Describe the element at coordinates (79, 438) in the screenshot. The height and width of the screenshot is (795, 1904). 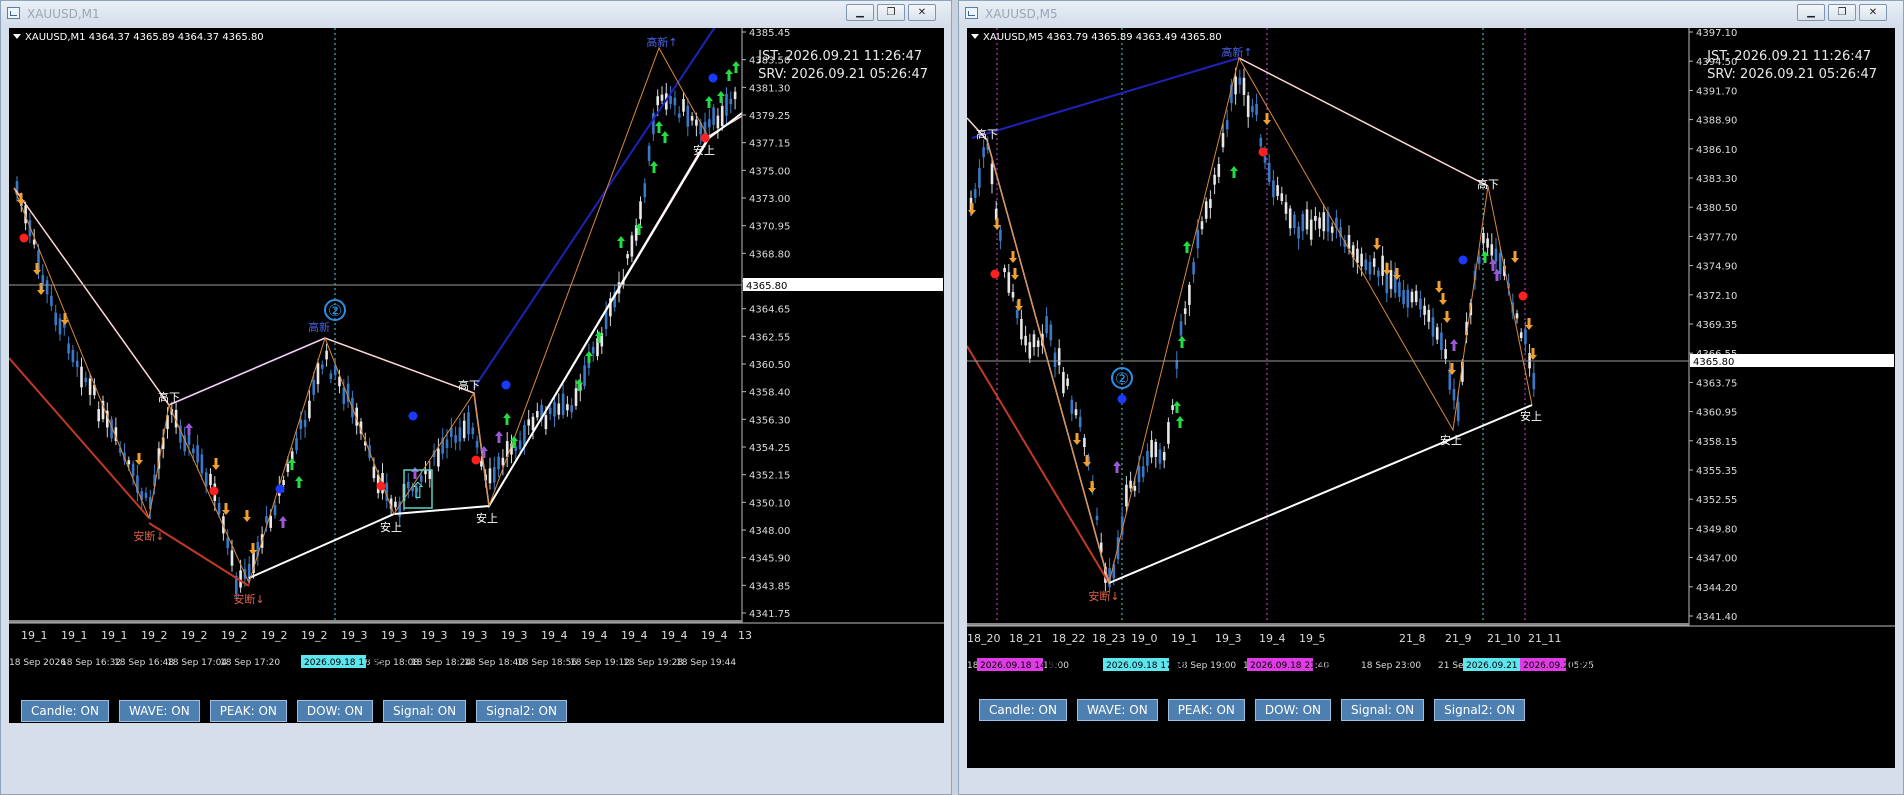
I see `trend-line-red` at that location.